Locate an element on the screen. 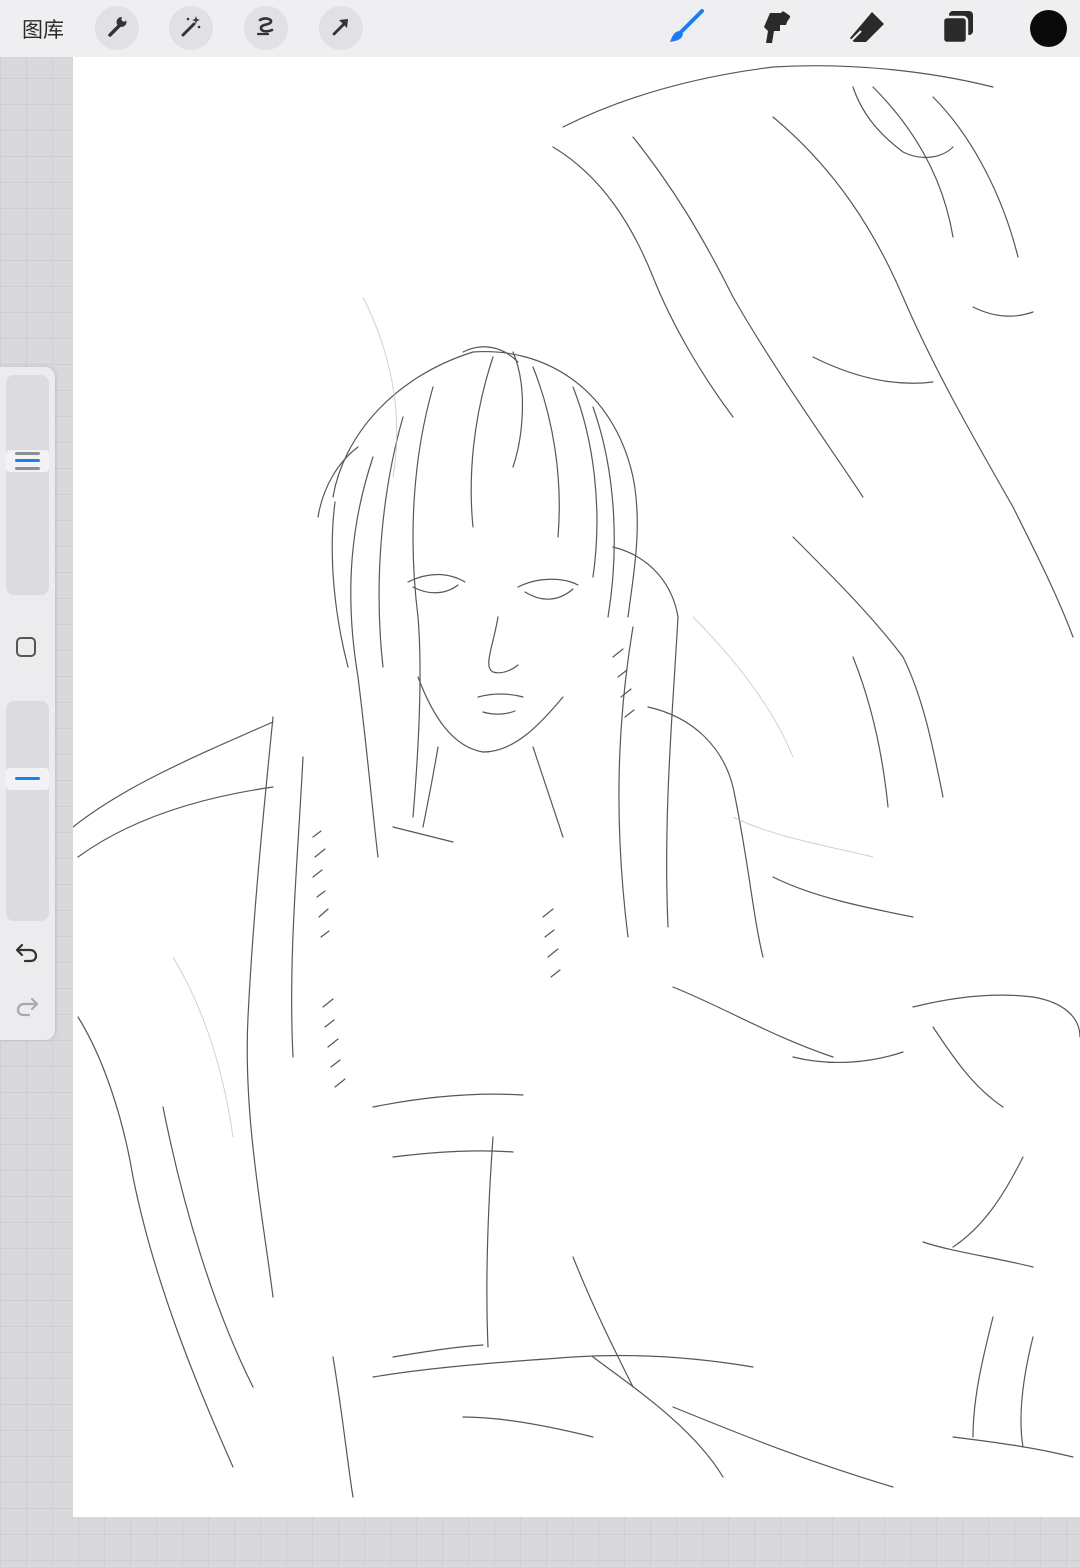 The width and height of the screenshot is (1080, 1567). undo-icon is located at coordinates (27, 954).